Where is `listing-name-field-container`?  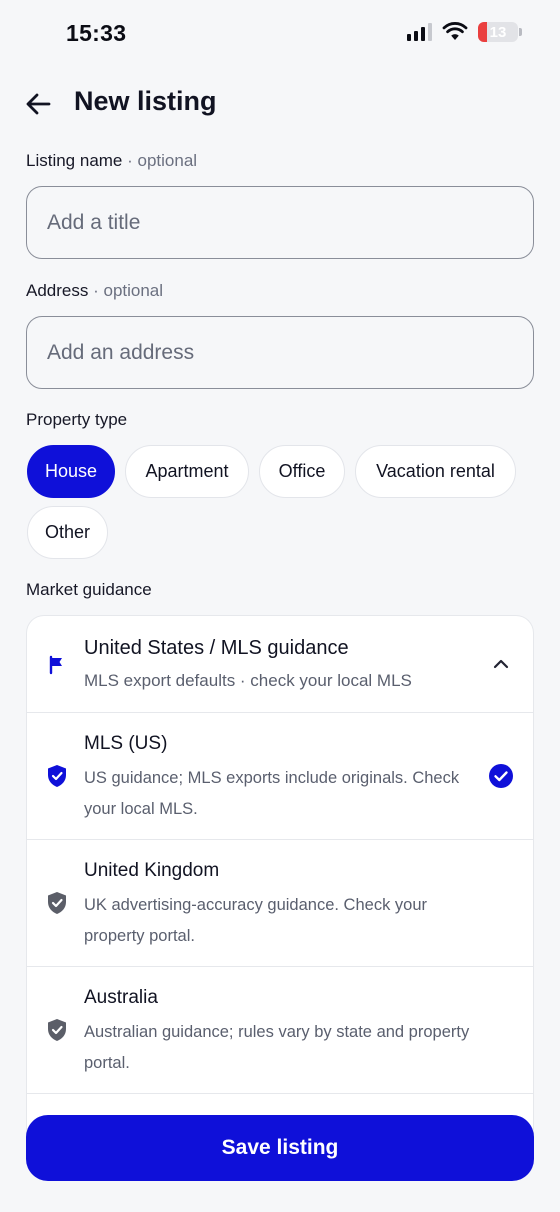 listing-name-field-container is located at coordinates (280, 222).